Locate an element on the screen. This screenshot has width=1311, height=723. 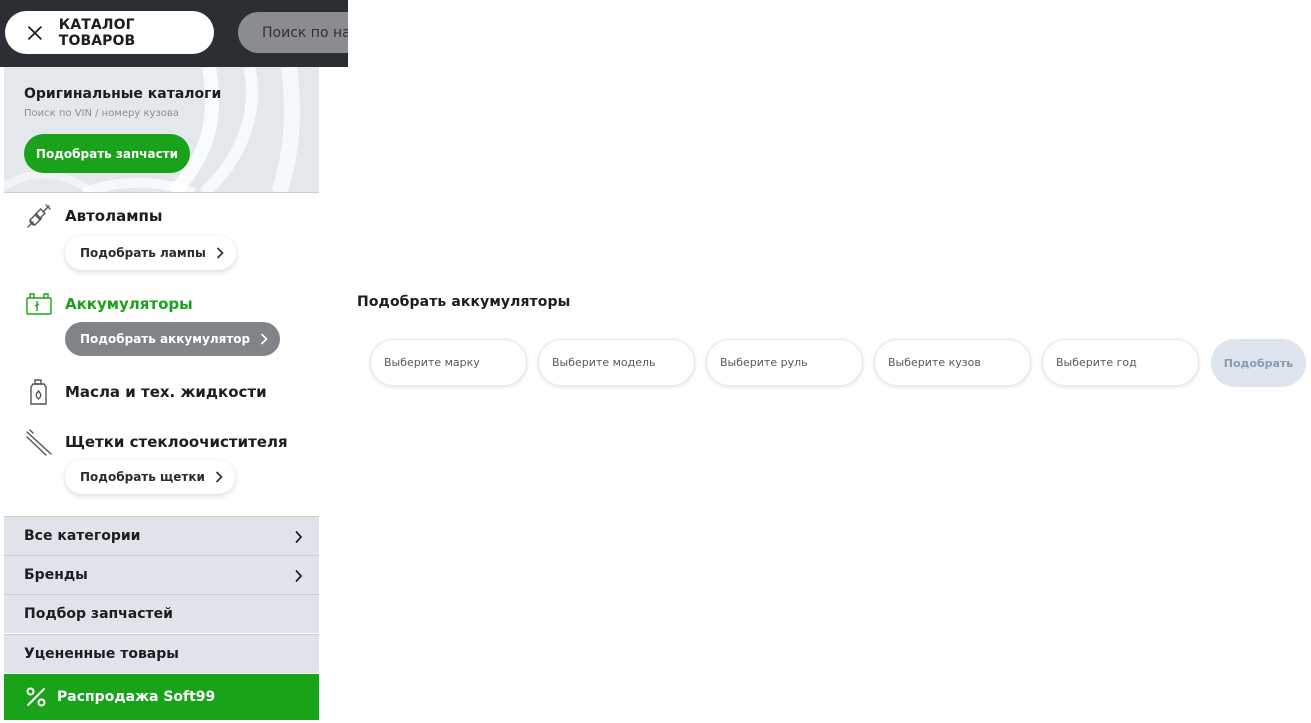
select-lamps-button: Подобрать лампы is located at coordinates (150, 253).